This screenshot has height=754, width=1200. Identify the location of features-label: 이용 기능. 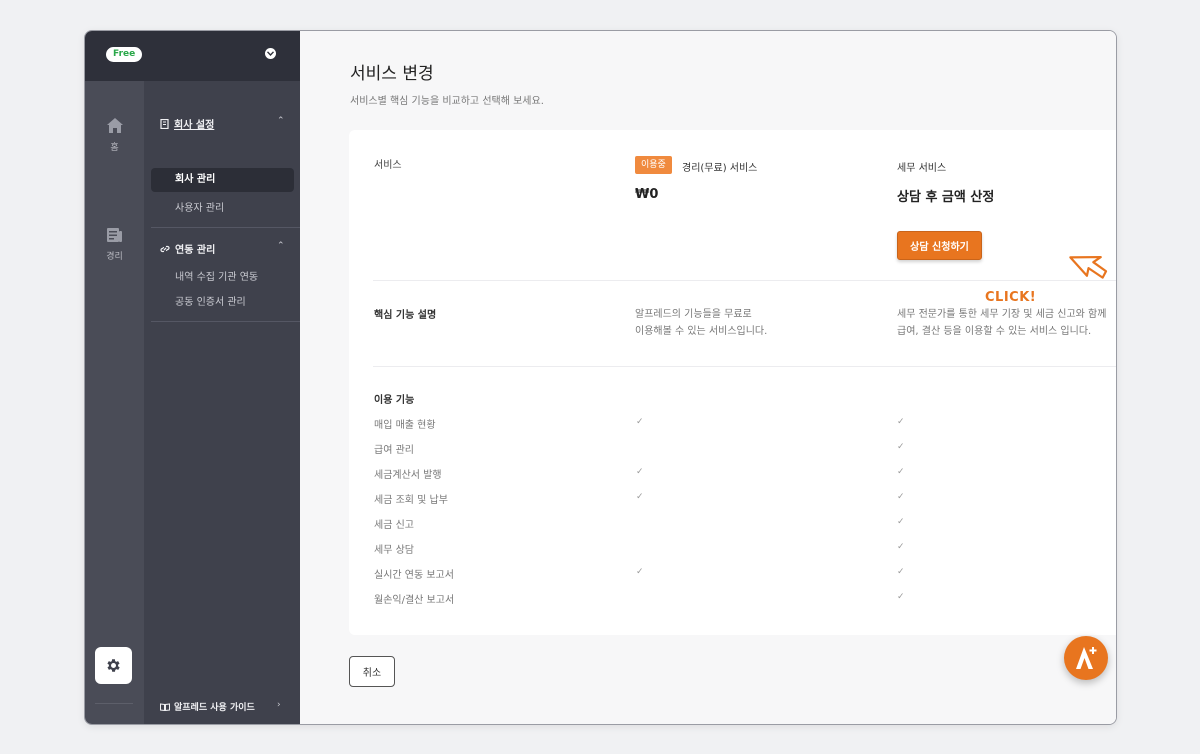
(394, 400).